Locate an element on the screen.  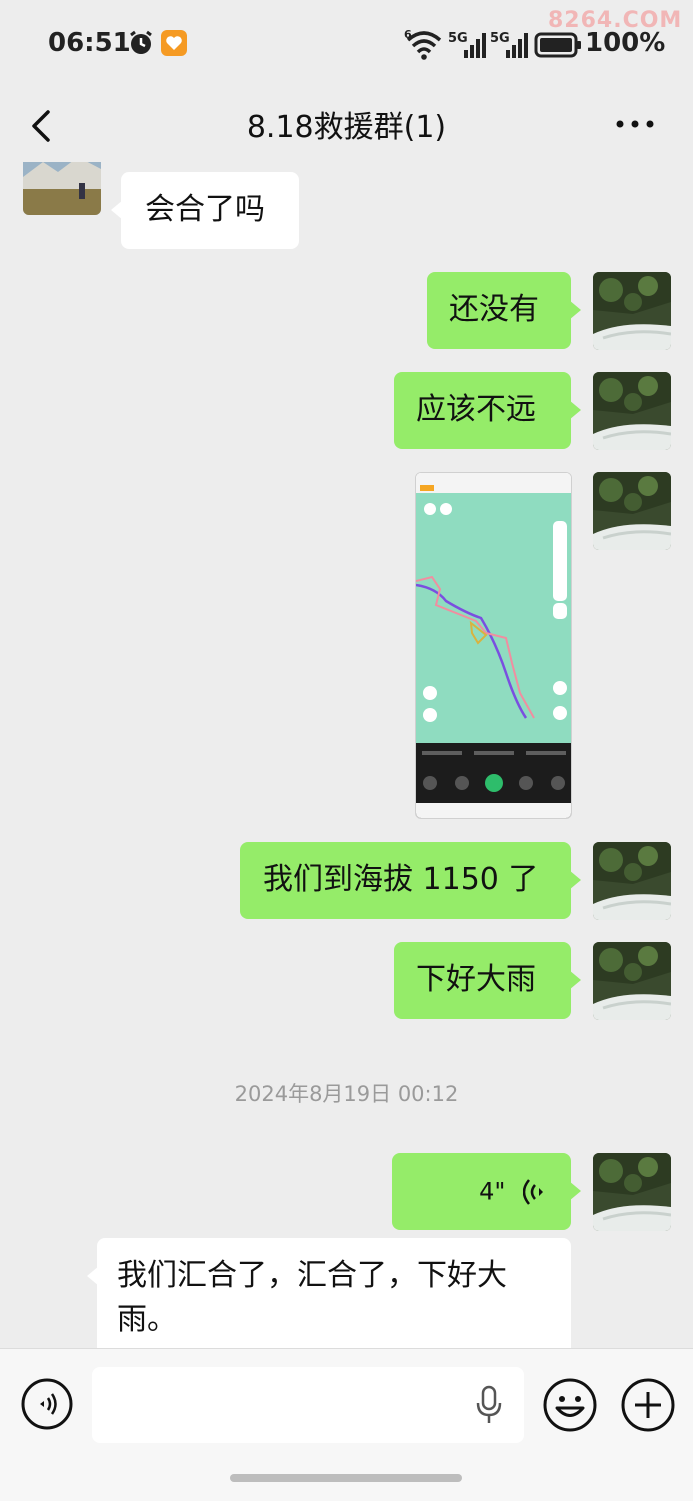
status-bar: 8264.COM 06:51 6 5G 5G 100% is located at coordinates (346, 45).